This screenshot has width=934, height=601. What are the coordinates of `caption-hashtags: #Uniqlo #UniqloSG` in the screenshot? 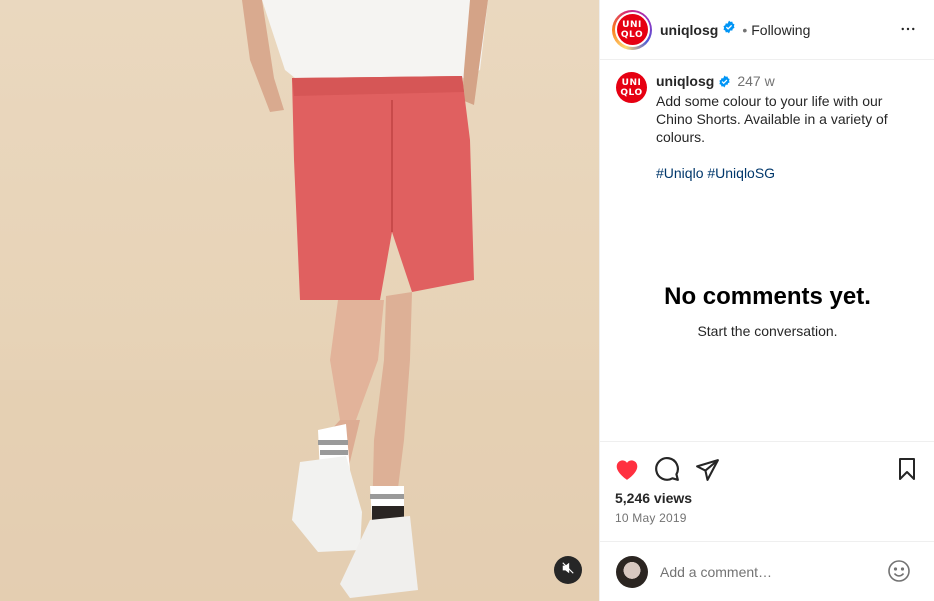 It's located at (786, 173).